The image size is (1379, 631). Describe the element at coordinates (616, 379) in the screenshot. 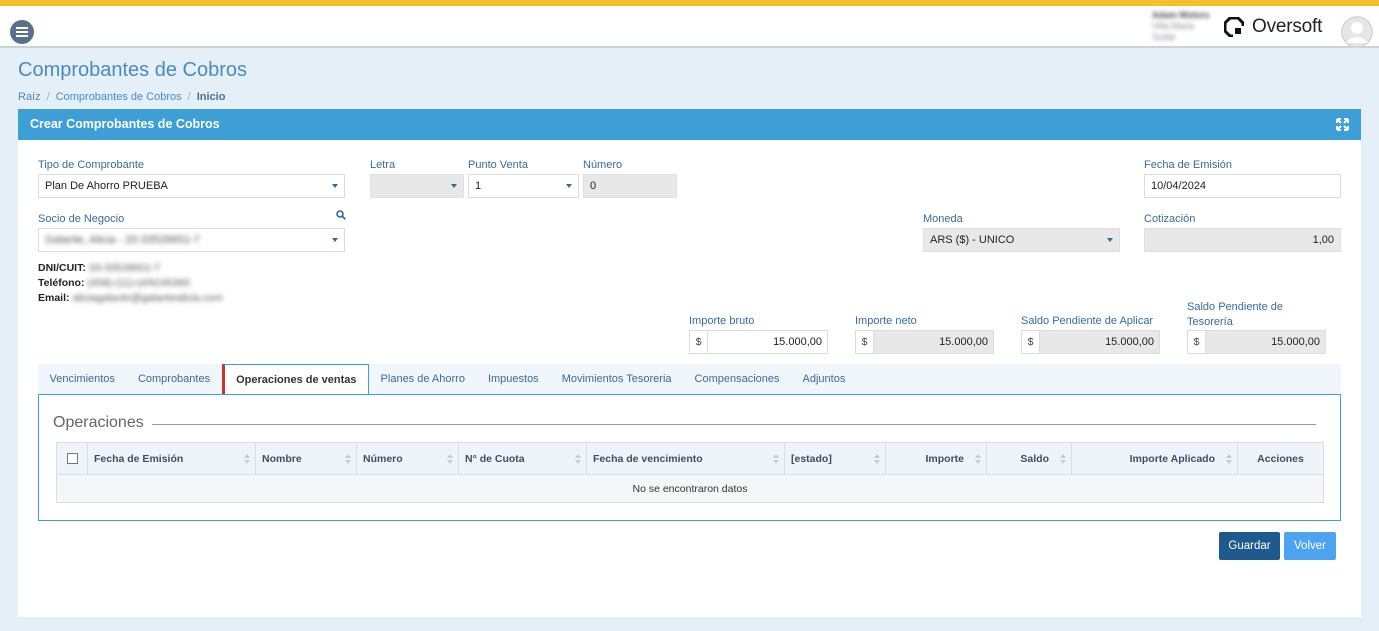

I see `tab-movimientos-tesoreria: Movimientos Tesoreria` at that location.